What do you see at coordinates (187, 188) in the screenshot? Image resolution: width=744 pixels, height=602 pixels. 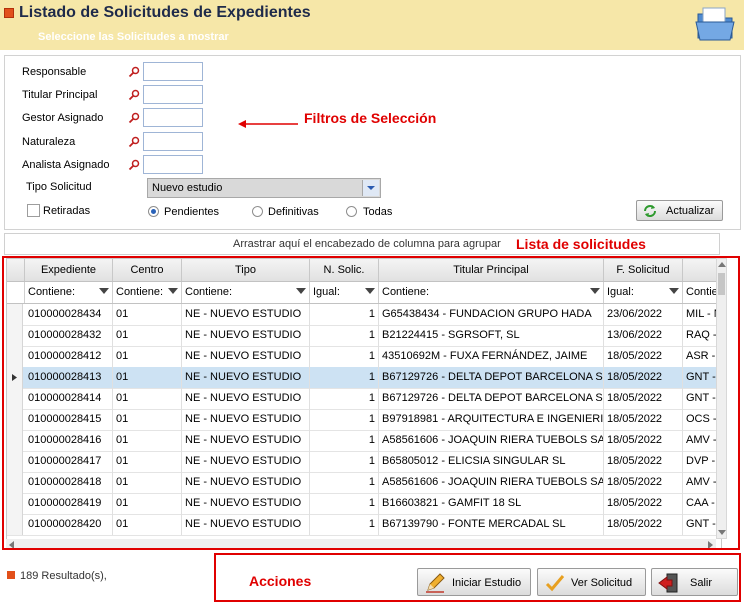 I see `tipo-solicitud-value: Nuevo estudio` at bounding box center [187, 188].